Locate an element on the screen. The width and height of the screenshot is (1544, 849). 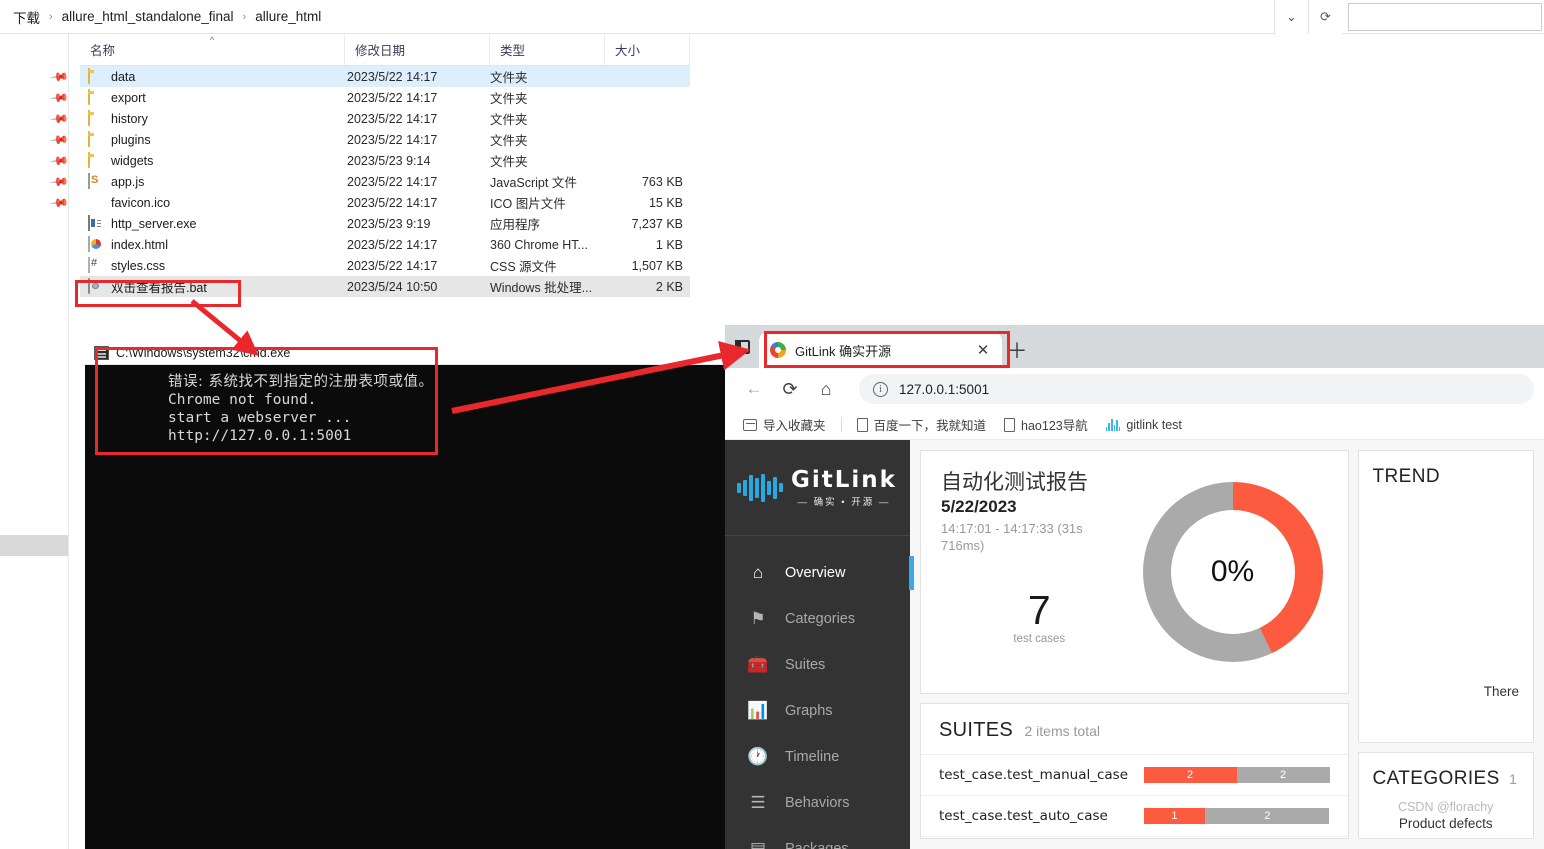
plus-icon: ＋ is located at coordinates (1017, 350).